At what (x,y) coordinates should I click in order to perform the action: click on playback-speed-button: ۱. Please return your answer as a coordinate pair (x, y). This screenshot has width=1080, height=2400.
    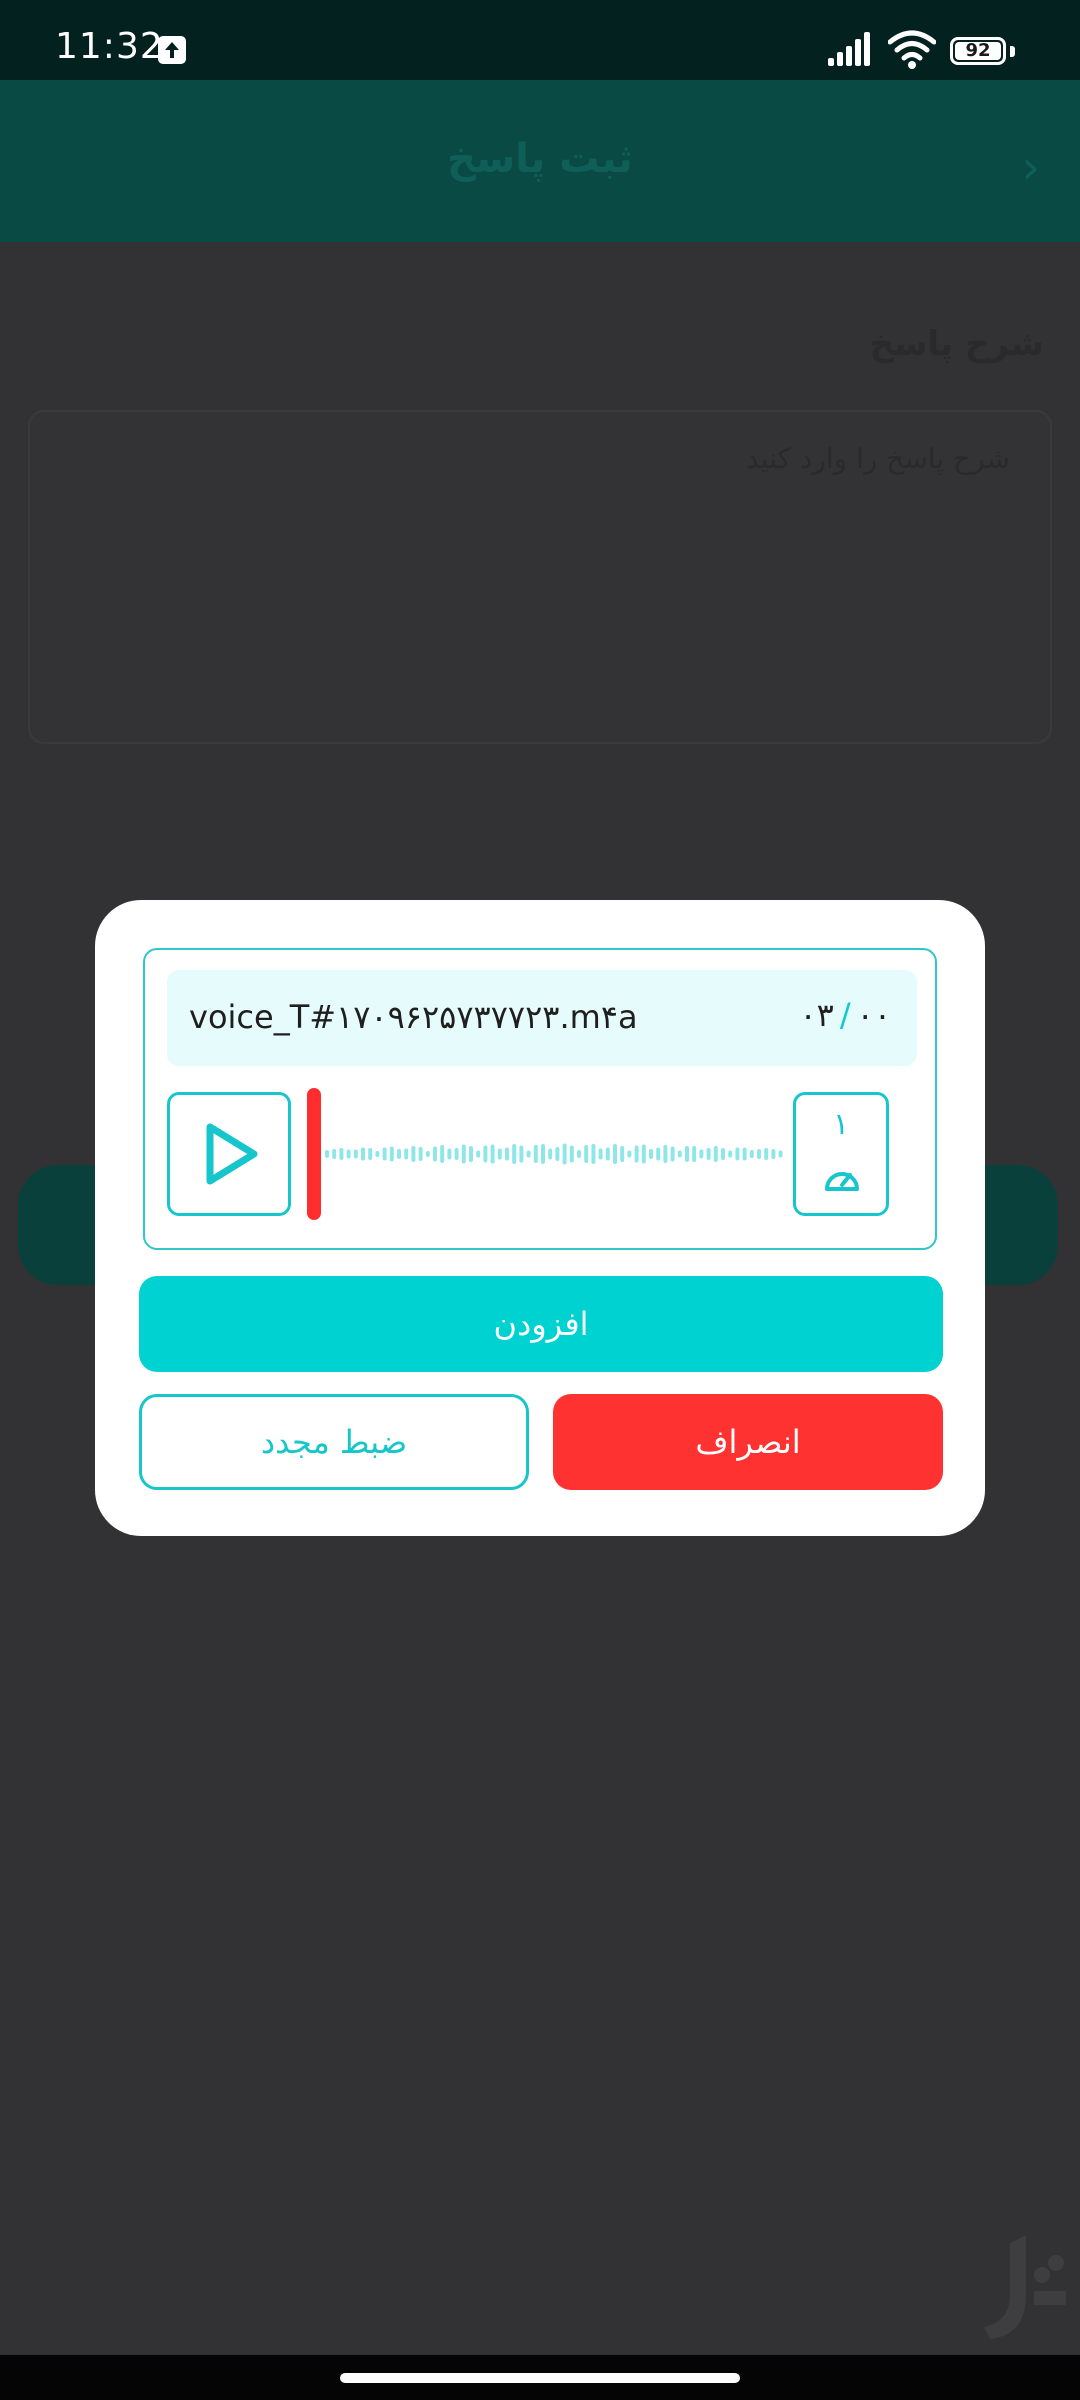
    Looking at the image, I should click on (841, 1154).